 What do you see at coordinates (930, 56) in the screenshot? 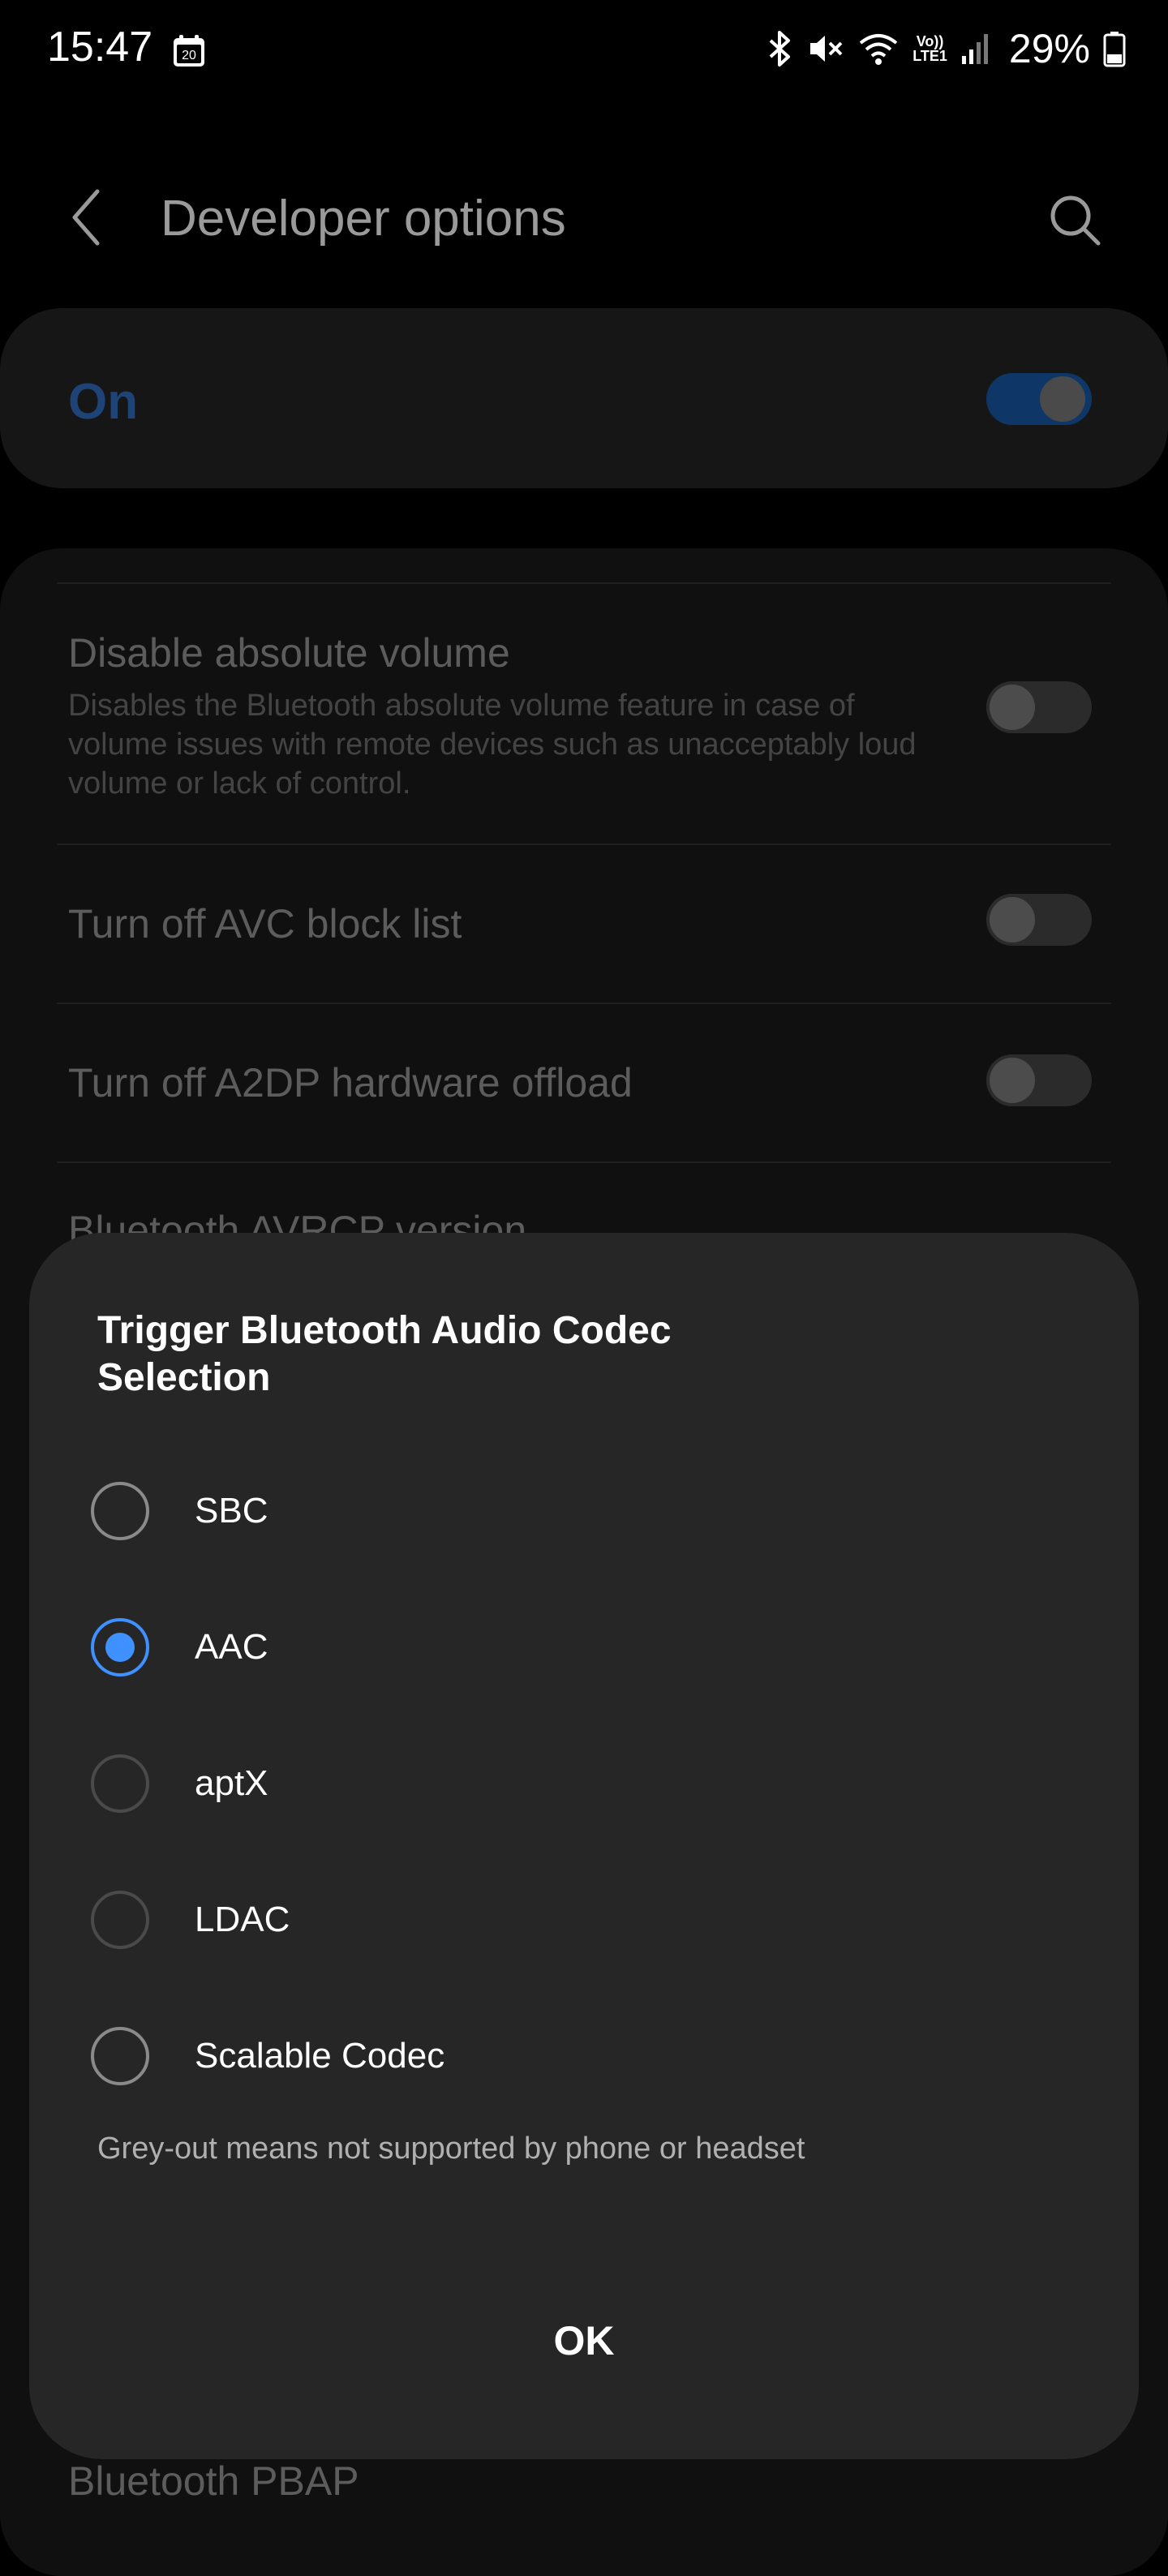
I see `volte-label-2: LTE1` at bounding box center [930, 56].